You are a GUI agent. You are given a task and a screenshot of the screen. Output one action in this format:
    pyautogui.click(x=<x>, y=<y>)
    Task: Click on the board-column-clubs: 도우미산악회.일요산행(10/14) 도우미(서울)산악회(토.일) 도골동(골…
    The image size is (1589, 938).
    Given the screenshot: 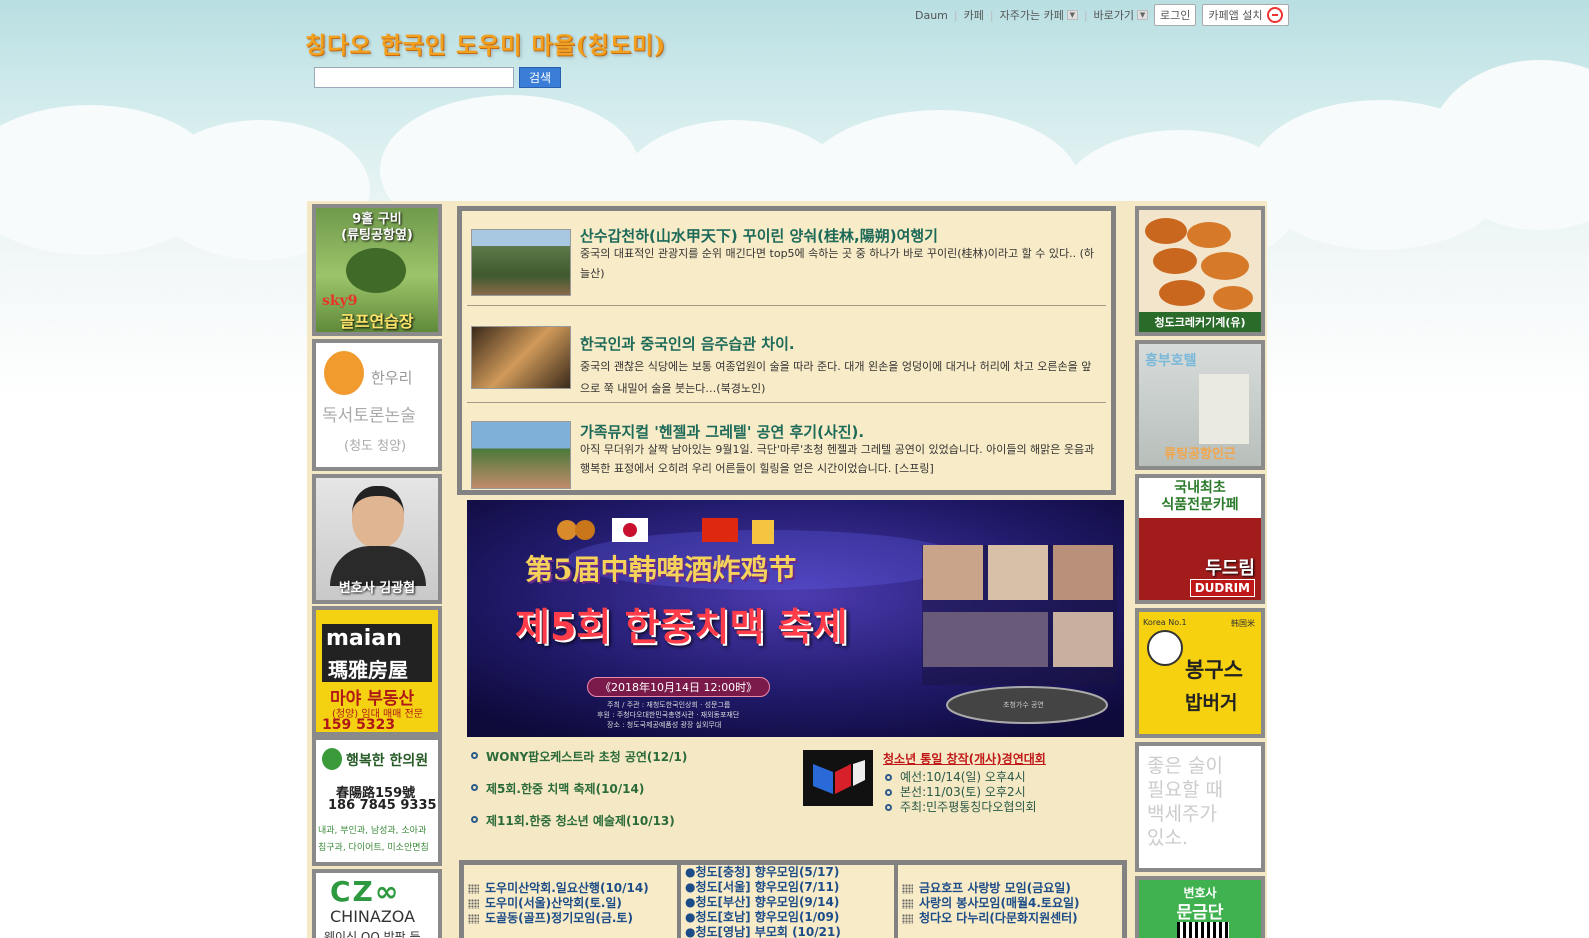 What is the action you would take?
    pyautogui.click(x=573, y=909)
    